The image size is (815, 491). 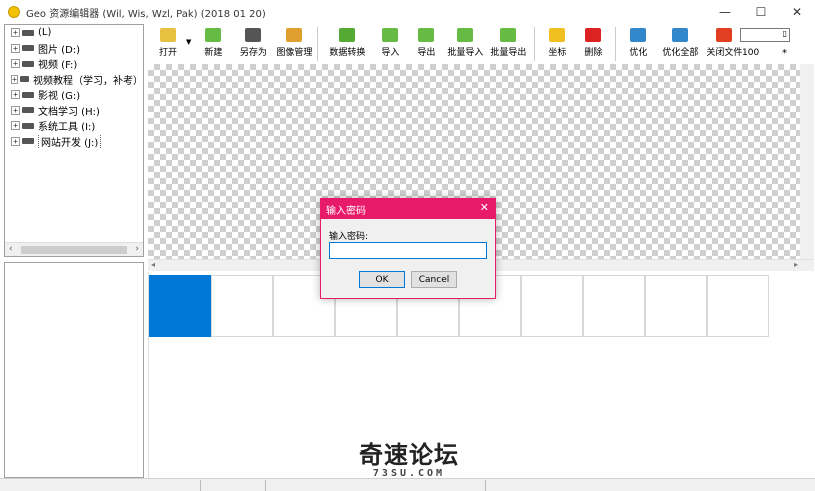 What do you see at coordinates (724, 53) in the screenshot?
I see `toolbar-button-label: 关闭文件` at bounding box center [724, 53].